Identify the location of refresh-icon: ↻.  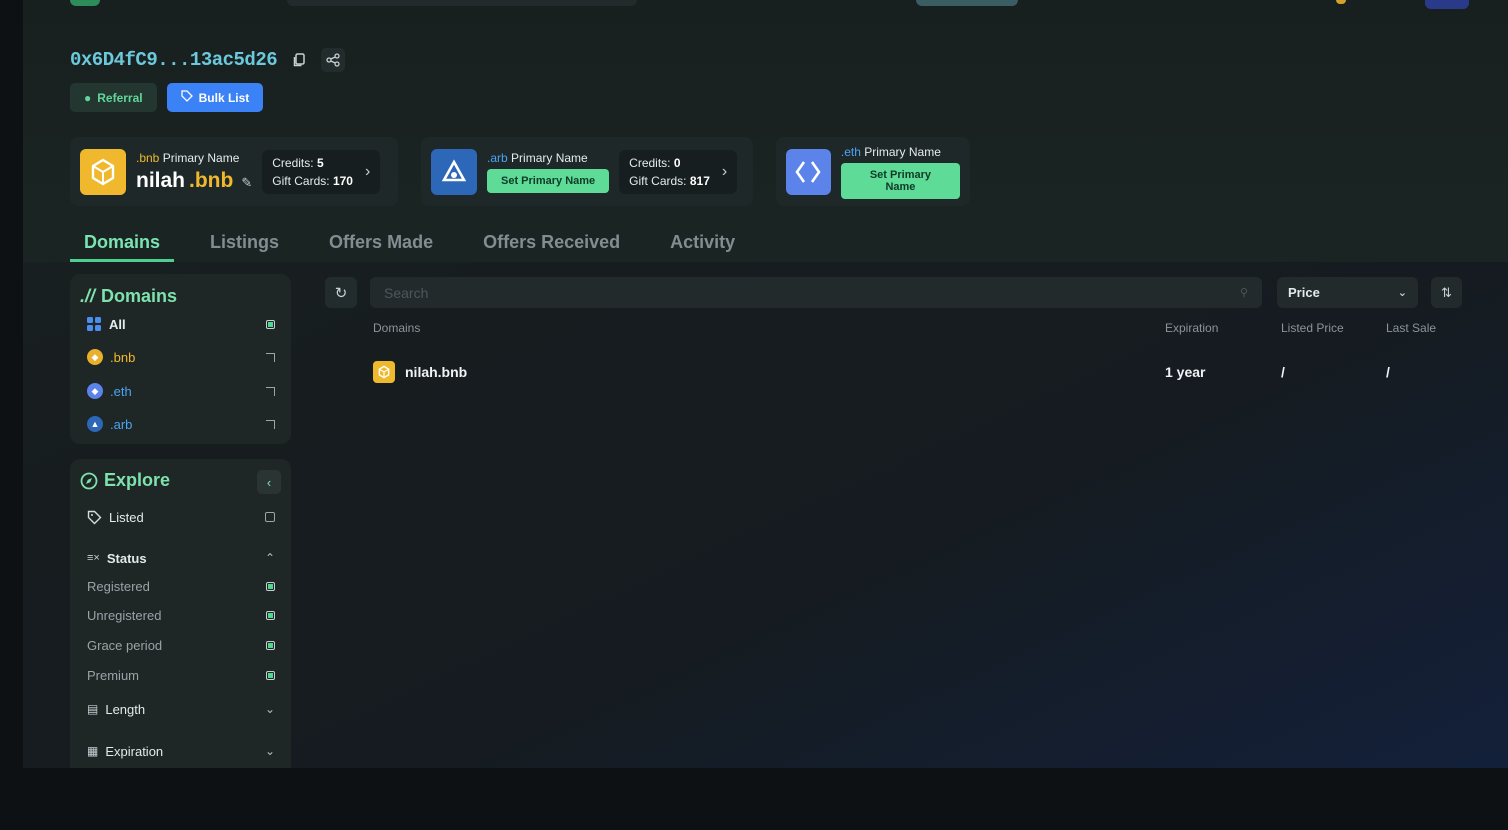
(341, 293).